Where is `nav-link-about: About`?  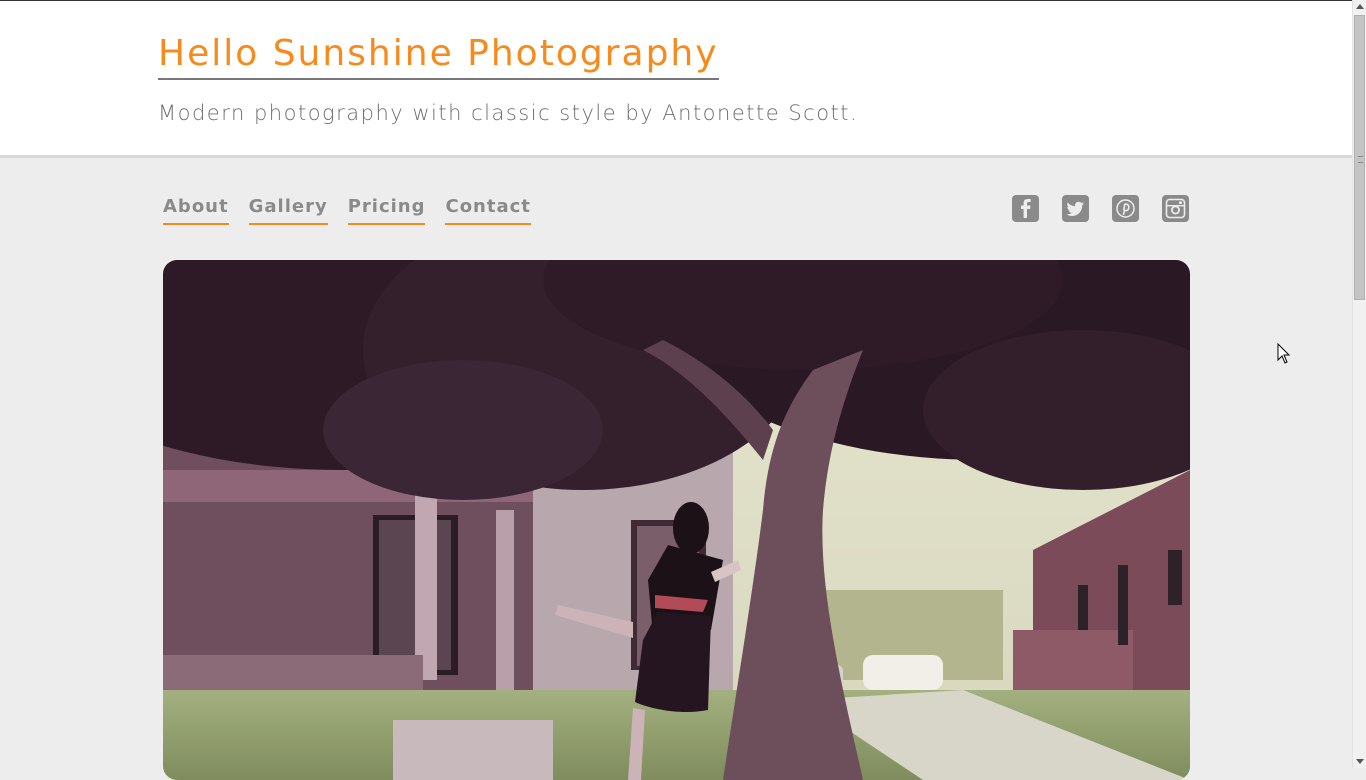 nav-link-about: About is located at coordinates (196, 210).